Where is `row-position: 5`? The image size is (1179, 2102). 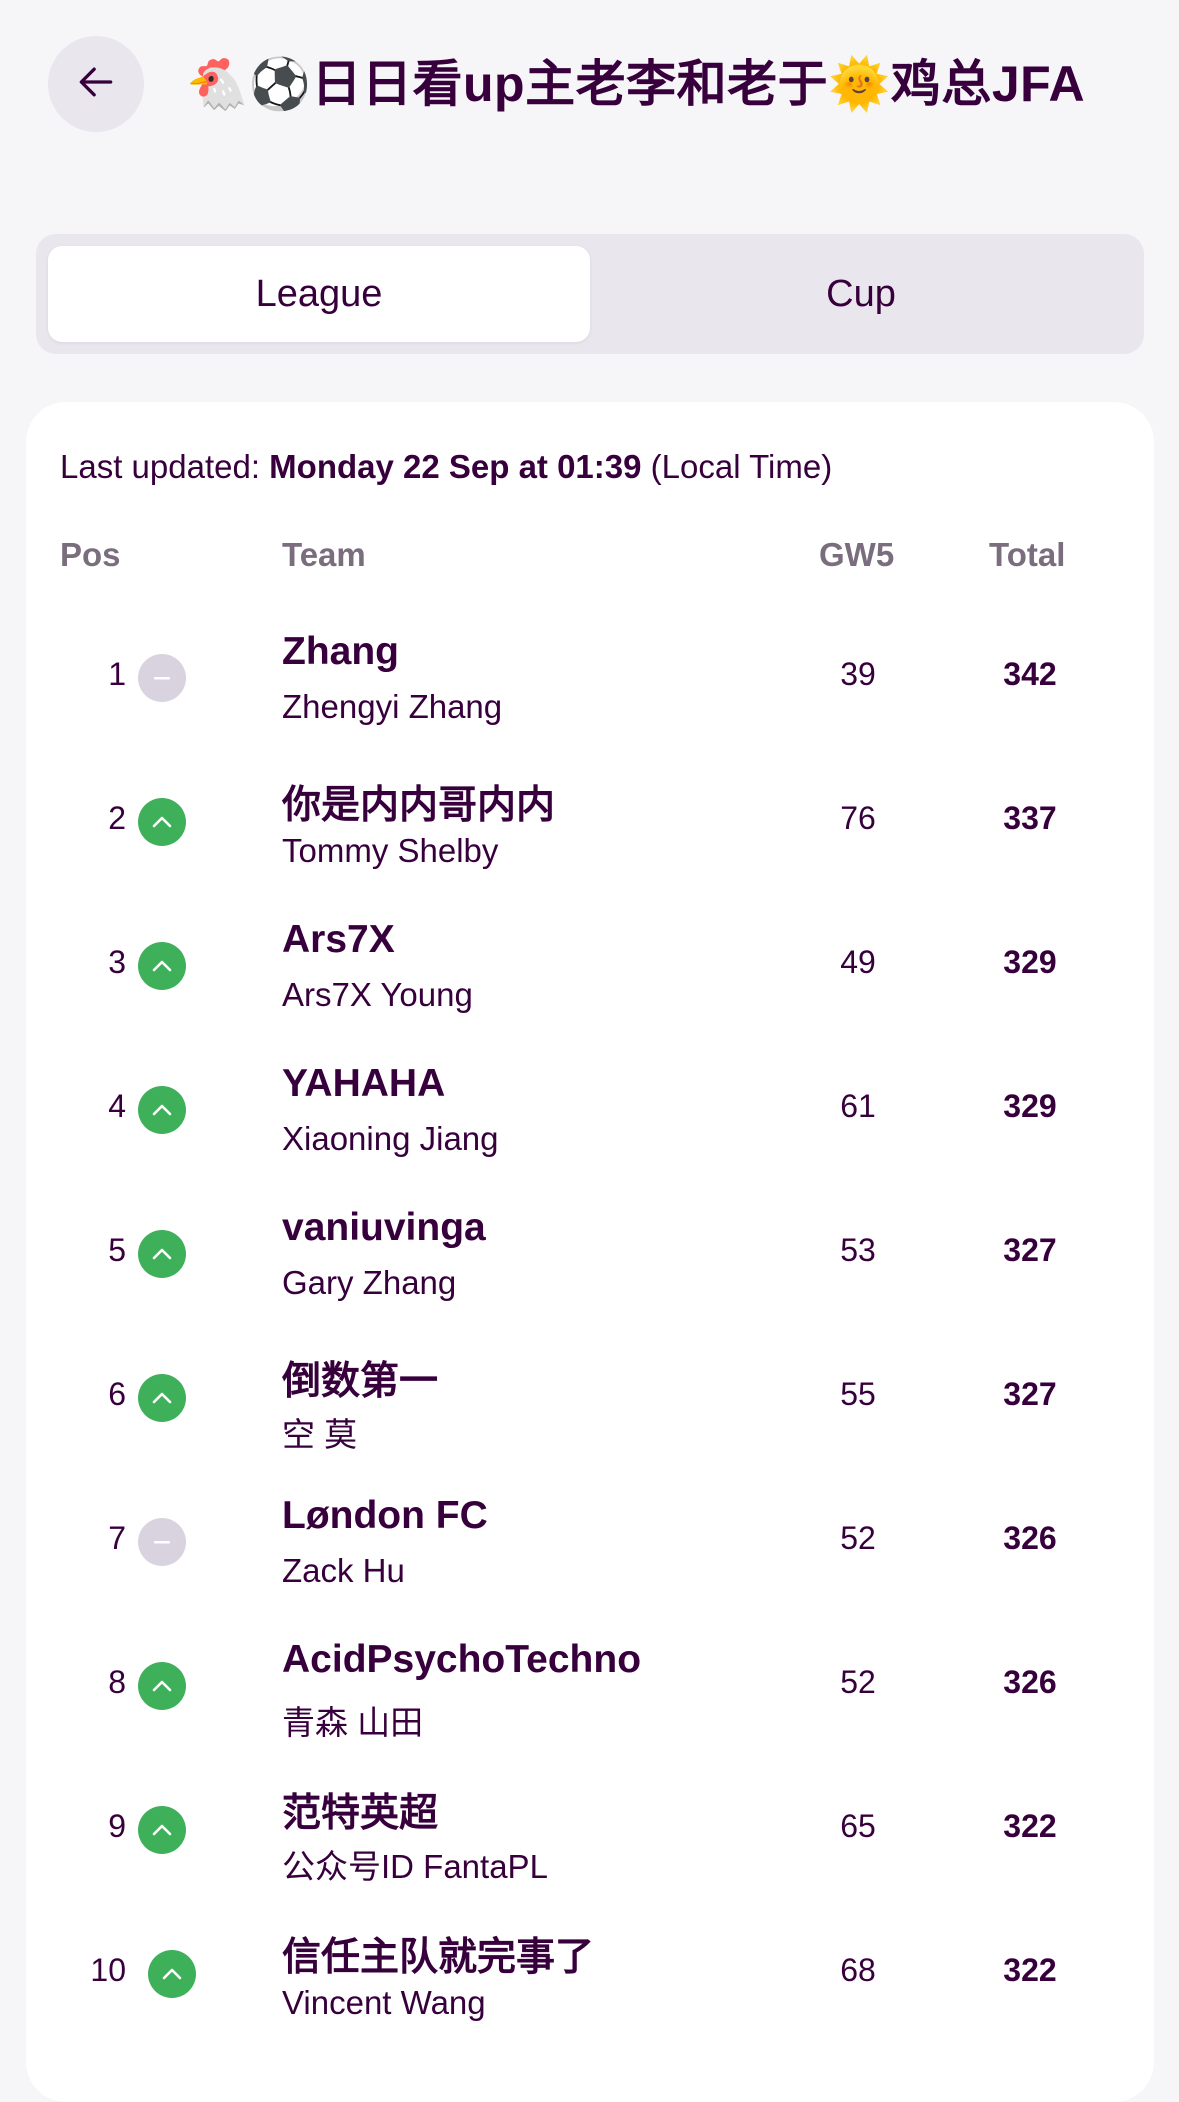
row-position: 5 is located at coordinates (117, 1250).